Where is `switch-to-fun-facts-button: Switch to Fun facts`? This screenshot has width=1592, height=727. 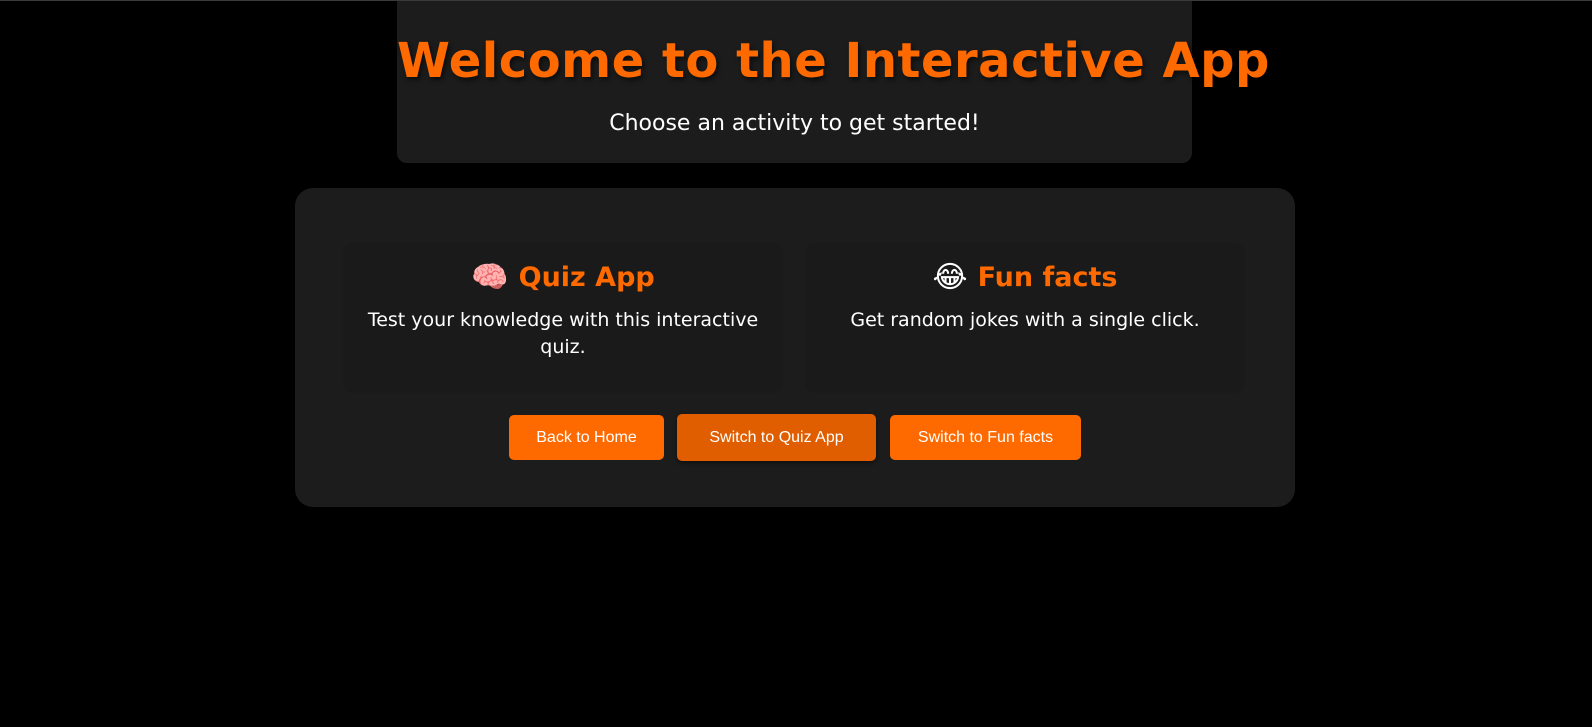
switch-to-fun-facts-button: Switch to Fun facts is located at coordinates (985, 437).